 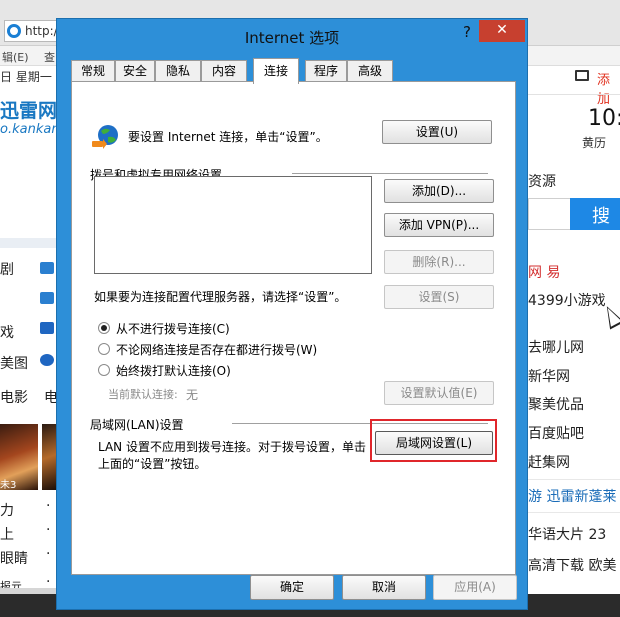 What do you see at coordinates (192, 395) in the screenshot?
I see `current-default-value: 无` at bounding box center [192, 395].